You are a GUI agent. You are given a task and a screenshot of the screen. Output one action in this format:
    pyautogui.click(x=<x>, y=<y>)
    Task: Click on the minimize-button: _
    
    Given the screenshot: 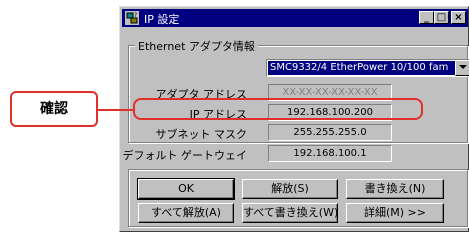 What is the action you would take?
    pyautogui.click(x=426, y=17)
    